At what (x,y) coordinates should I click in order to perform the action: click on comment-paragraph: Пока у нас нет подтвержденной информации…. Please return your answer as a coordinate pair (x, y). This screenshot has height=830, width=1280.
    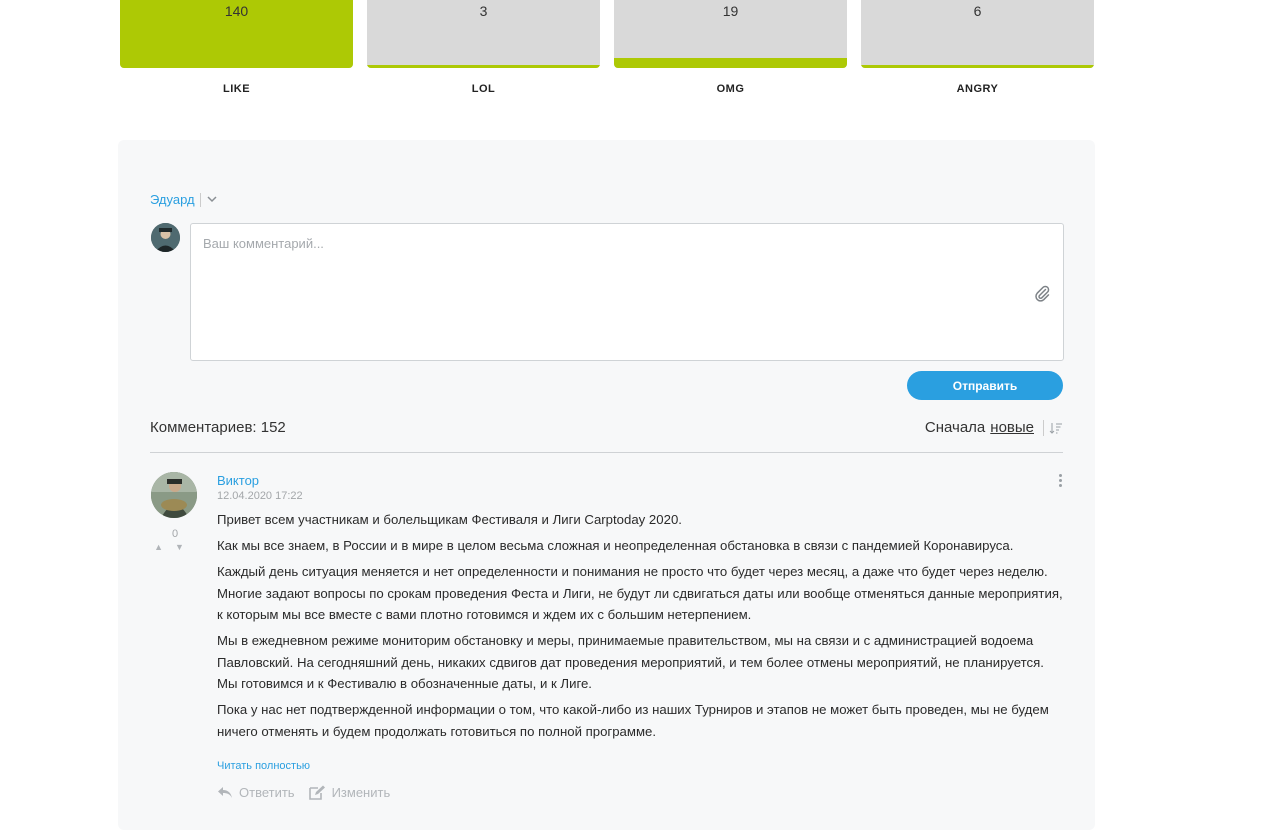
    Looking at the image, I should click on (633, 720).